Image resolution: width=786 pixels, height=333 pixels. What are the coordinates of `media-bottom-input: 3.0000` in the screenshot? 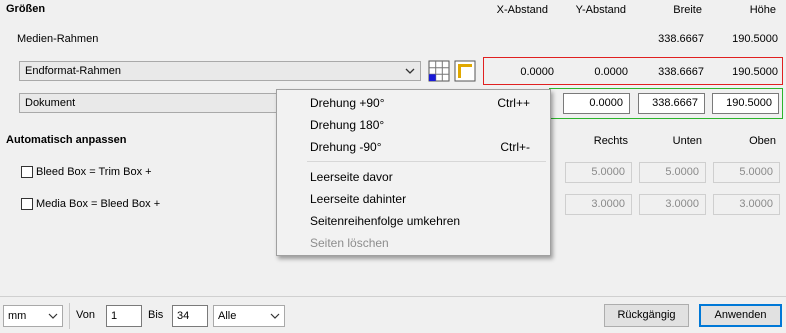 It's located at (672, 204).